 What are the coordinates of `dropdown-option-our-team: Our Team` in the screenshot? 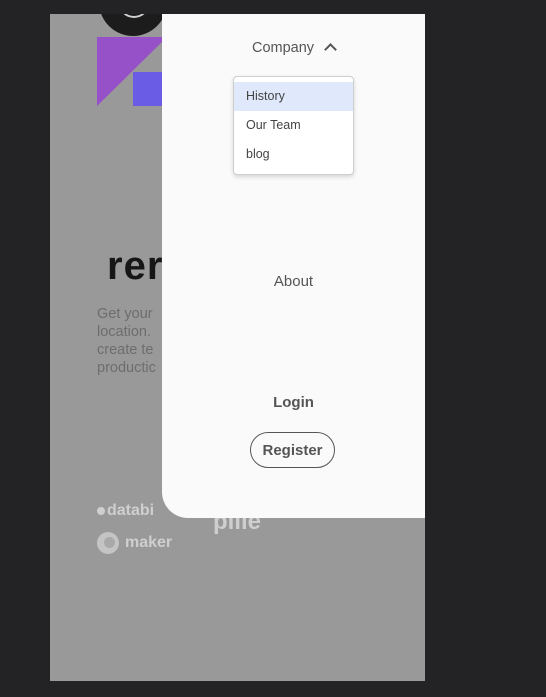 It's located at (293, 125).